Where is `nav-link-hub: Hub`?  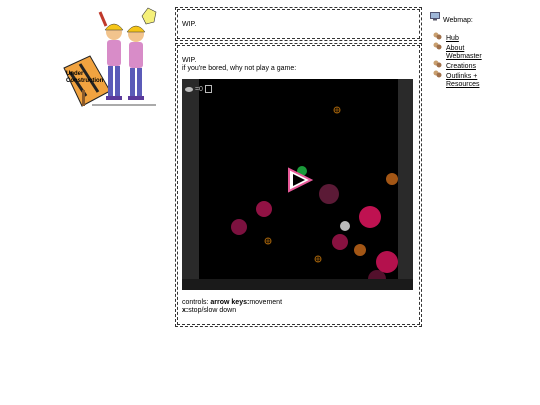
nav-link-hub: Hub is located at coordinates (452, 39).